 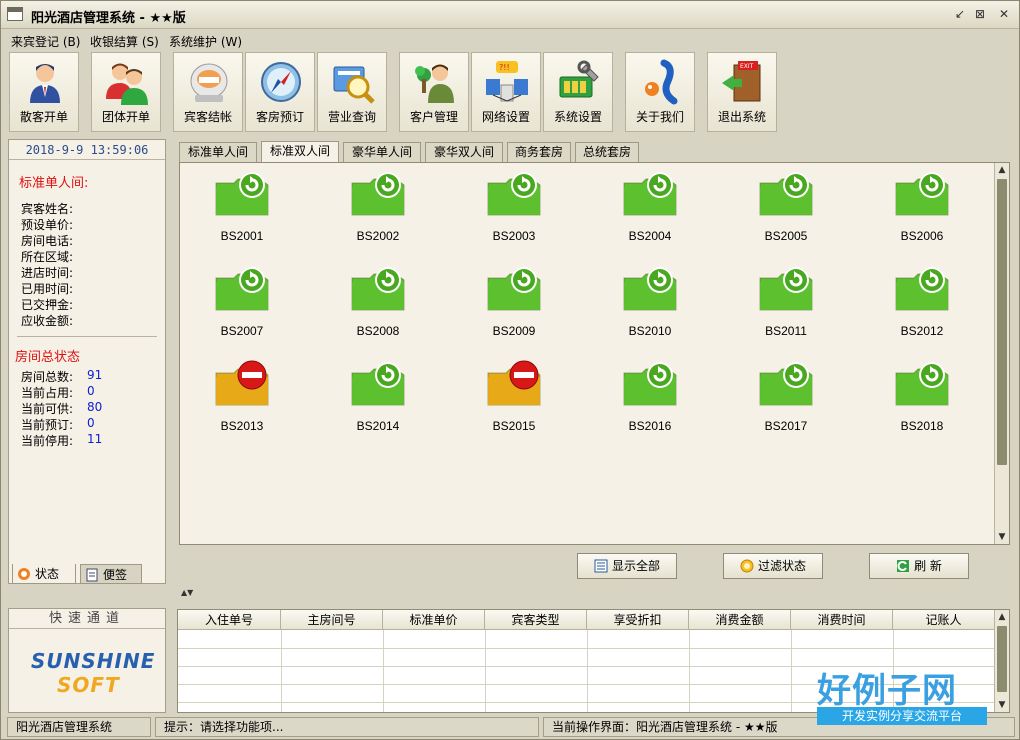 I want to click on toolbar-button-single-guest: 散客开单, so click(x=44, y=92).